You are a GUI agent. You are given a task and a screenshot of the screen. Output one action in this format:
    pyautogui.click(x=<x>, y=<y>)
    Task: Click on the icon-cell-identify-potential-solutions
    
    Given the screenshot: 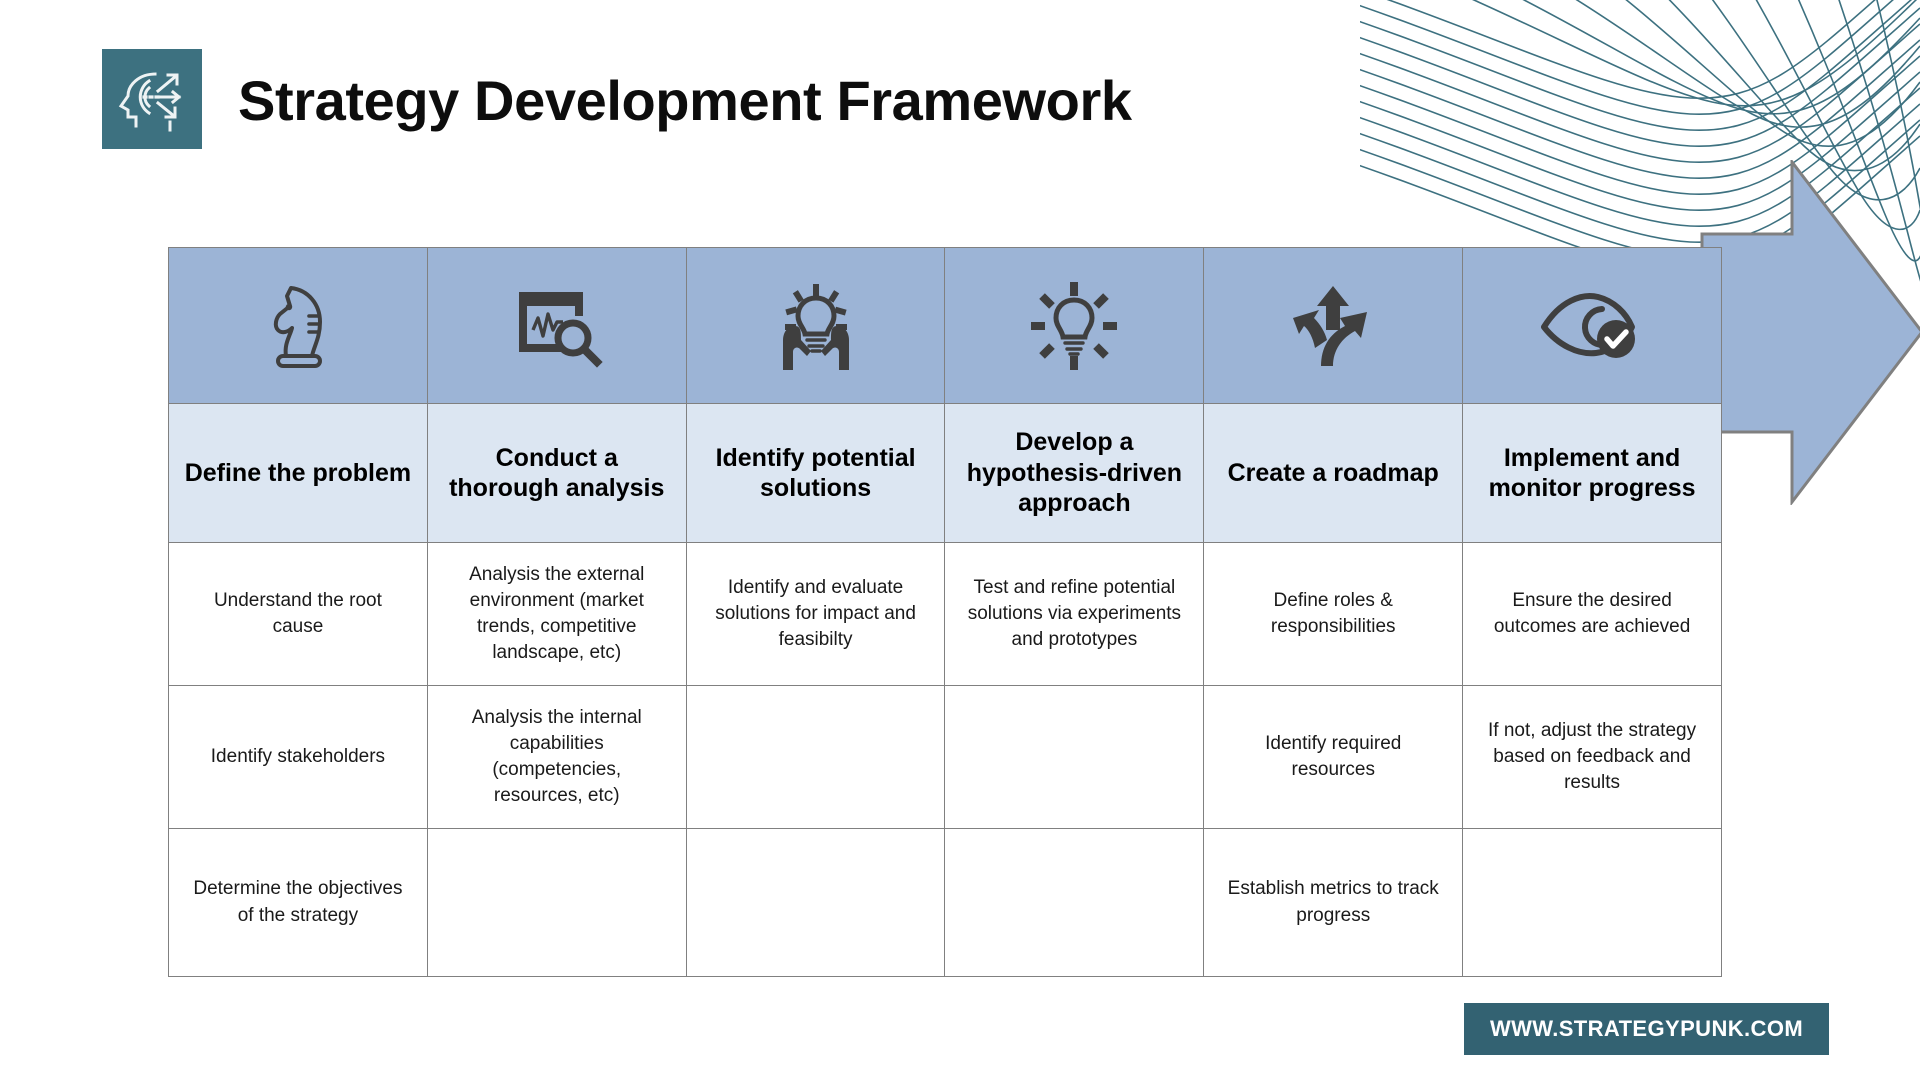 What is the action you would take?
    pyautogui.click(x=815, y=325)
    